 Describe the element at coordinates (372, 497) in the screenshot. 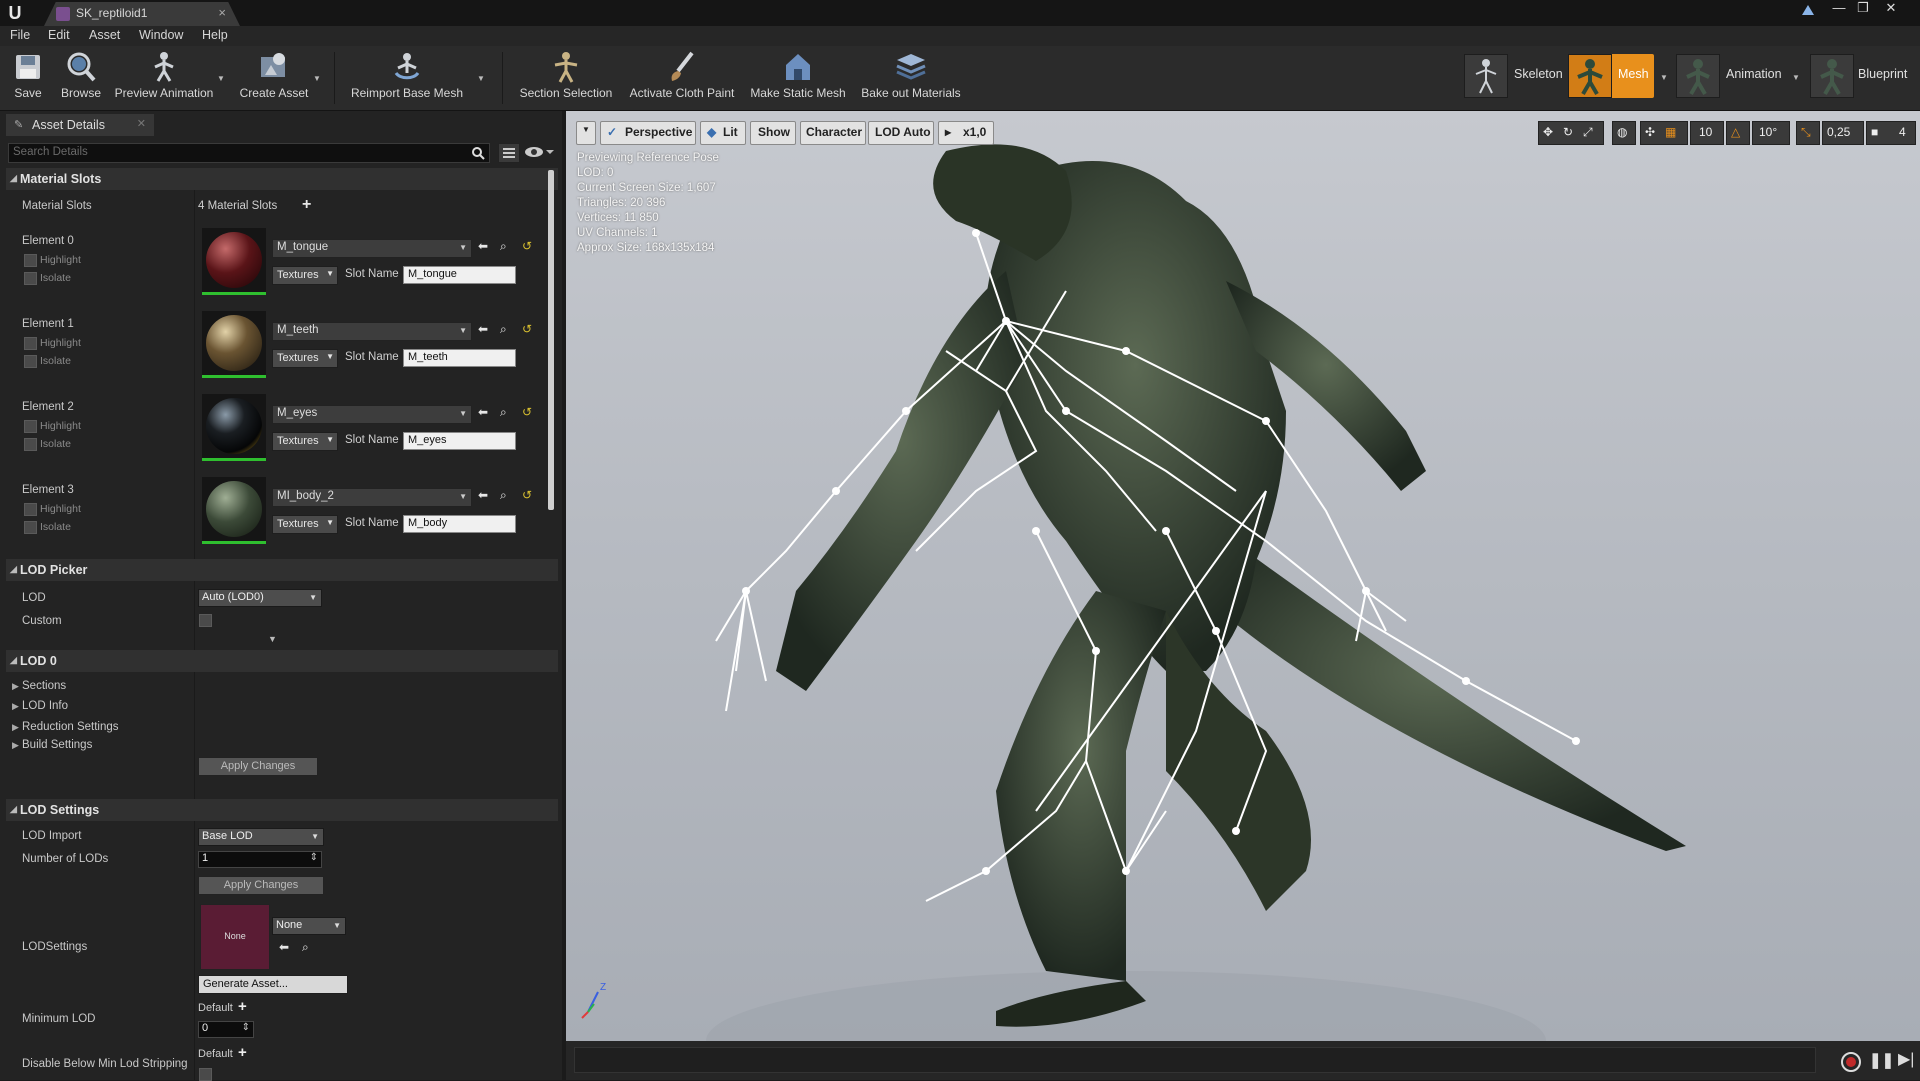

I see `material-combo: MI_body_2 ▼` at that location.